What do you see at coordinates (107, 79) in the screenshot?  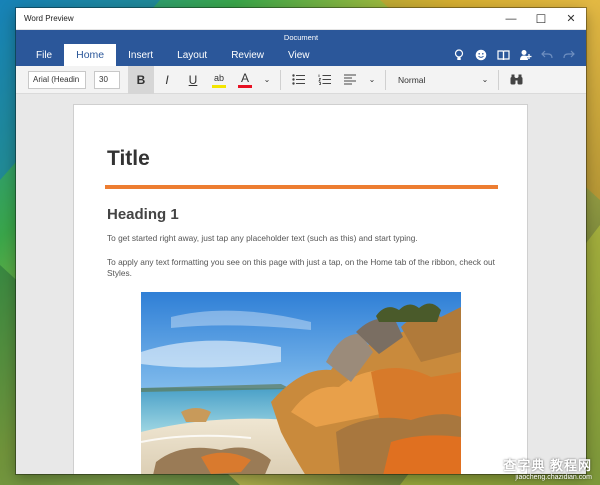 I see `font-size-box: 30` at bounding box center [107, 79].